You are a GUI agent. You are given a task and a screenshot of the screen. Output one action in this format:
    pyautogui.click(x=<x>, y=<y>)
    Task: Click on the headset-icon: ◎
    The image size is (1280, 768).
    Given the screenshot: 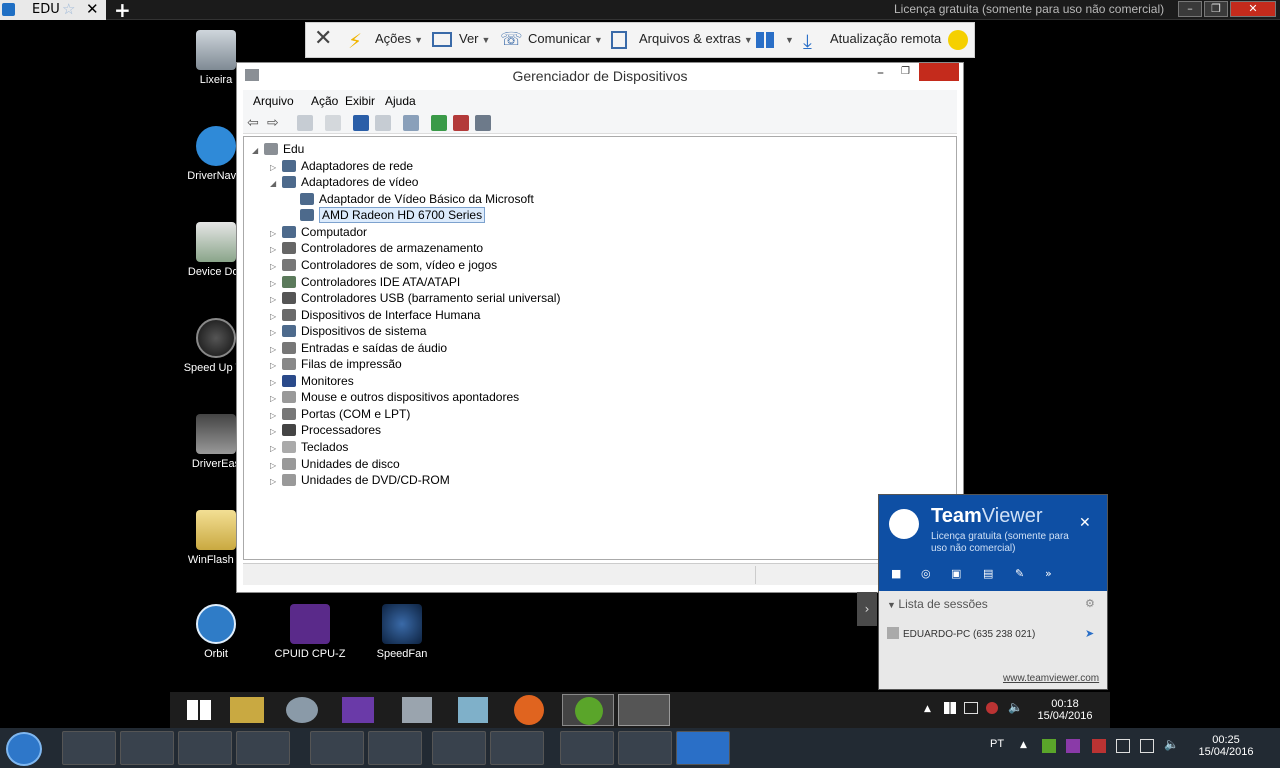 What is the action you would take?
    pyautogui.click(x=929, y=574)
    